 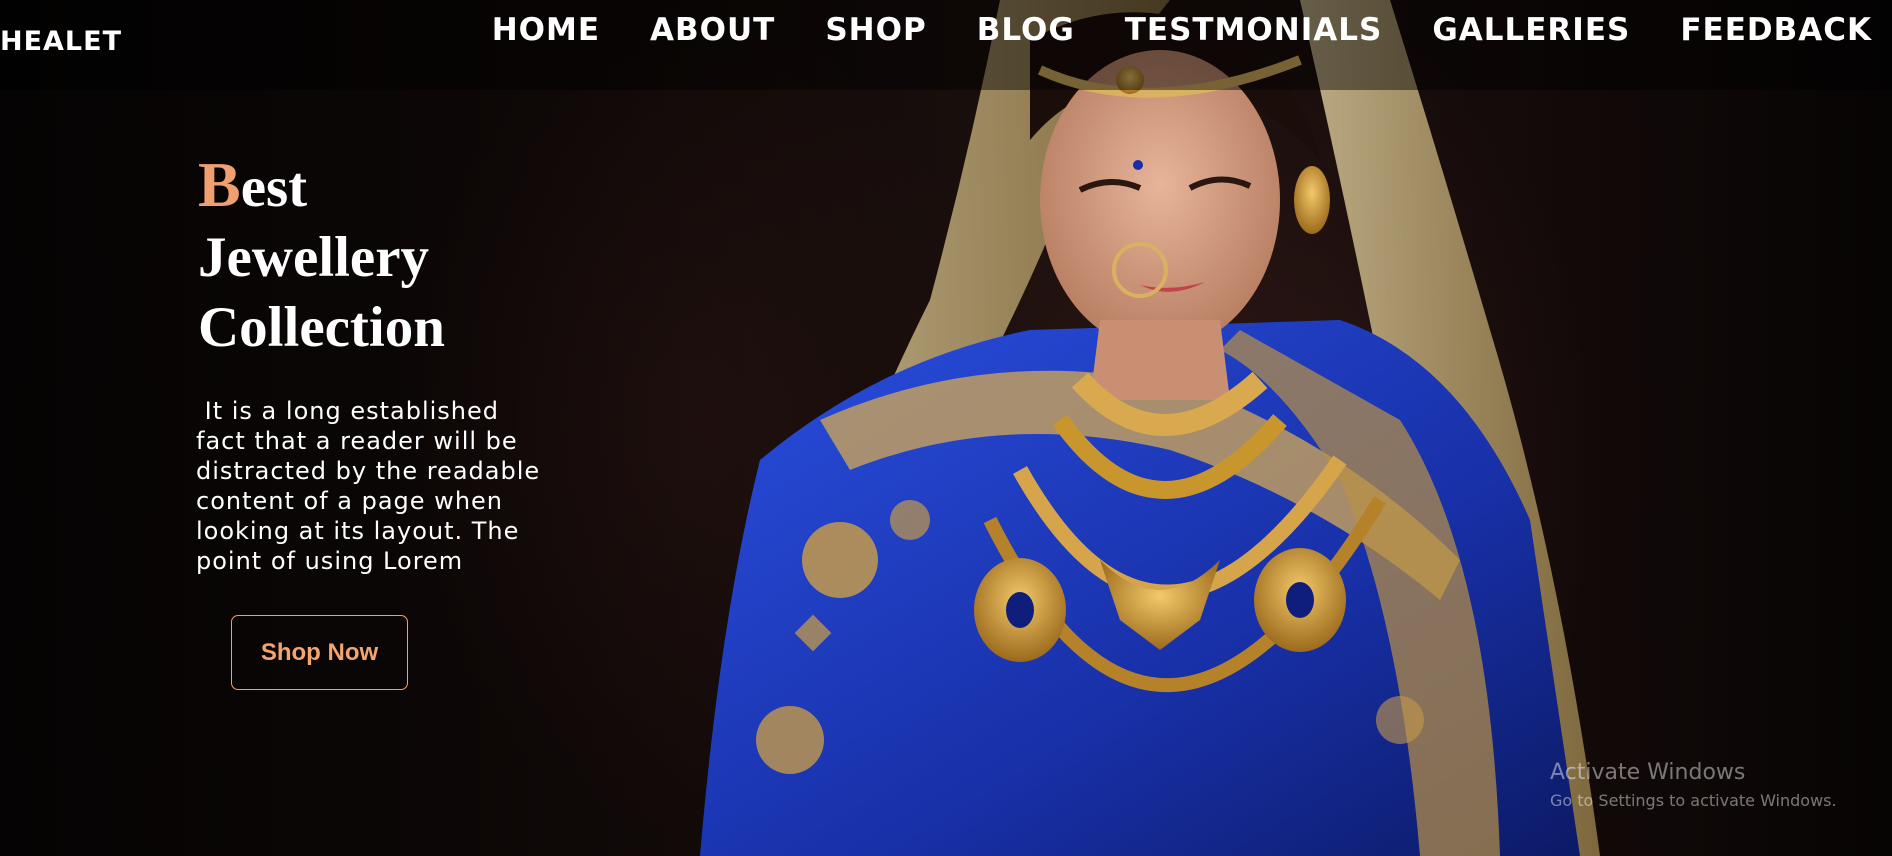 I want to click on nav-shop-link: SHOP, so click(x=875, y=30).